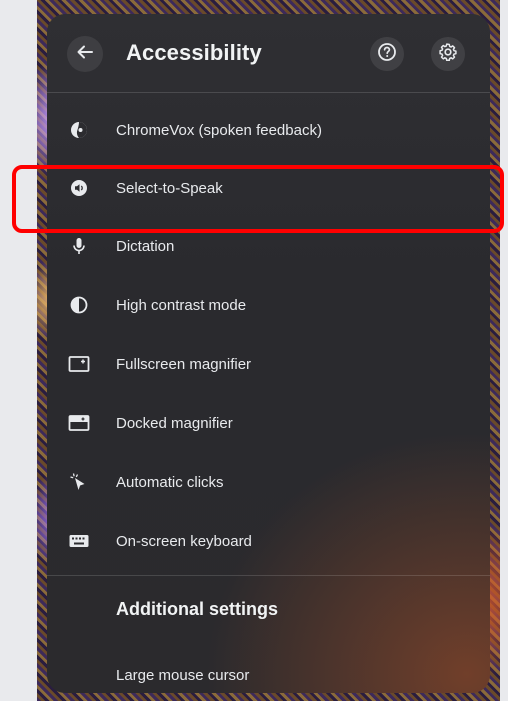 This screenshot has width=508, height=701. What do you see at coordinates (268, 246) in the screenshot?
I see `menu-item-dictation: Dictation` at bounding box center [268, 246].